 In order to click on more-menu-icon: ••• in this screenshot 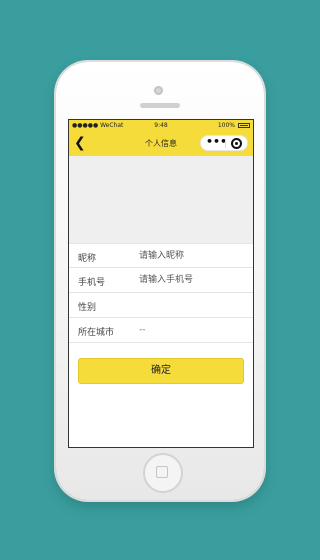, I will do `click(216, 141)`.